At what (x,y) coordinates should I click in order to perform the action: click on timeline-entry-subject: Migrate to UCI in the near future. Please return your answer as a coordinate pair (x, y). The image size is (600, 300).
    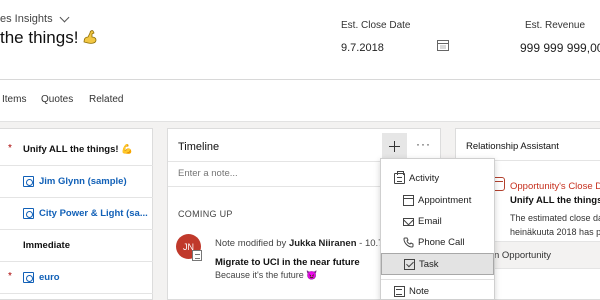
    Looking at the image, I should click on (287, 262).